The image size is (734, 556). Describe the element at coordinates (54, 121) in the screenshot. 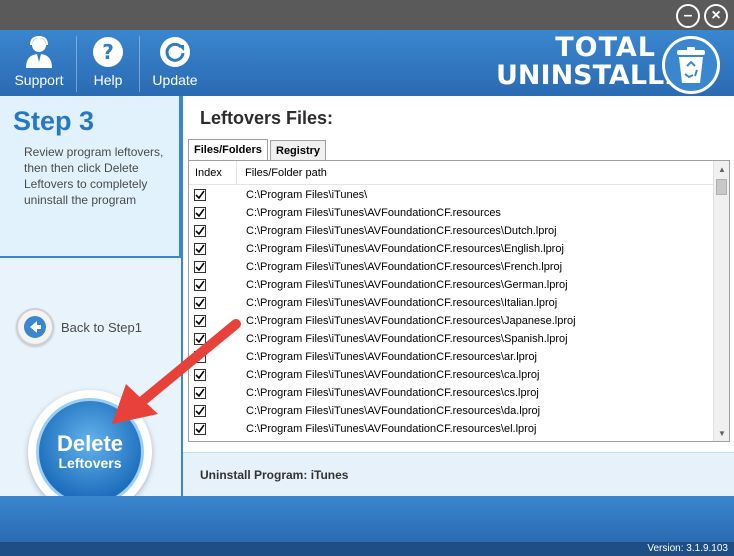

I see `step-title: Step 3` at that location.